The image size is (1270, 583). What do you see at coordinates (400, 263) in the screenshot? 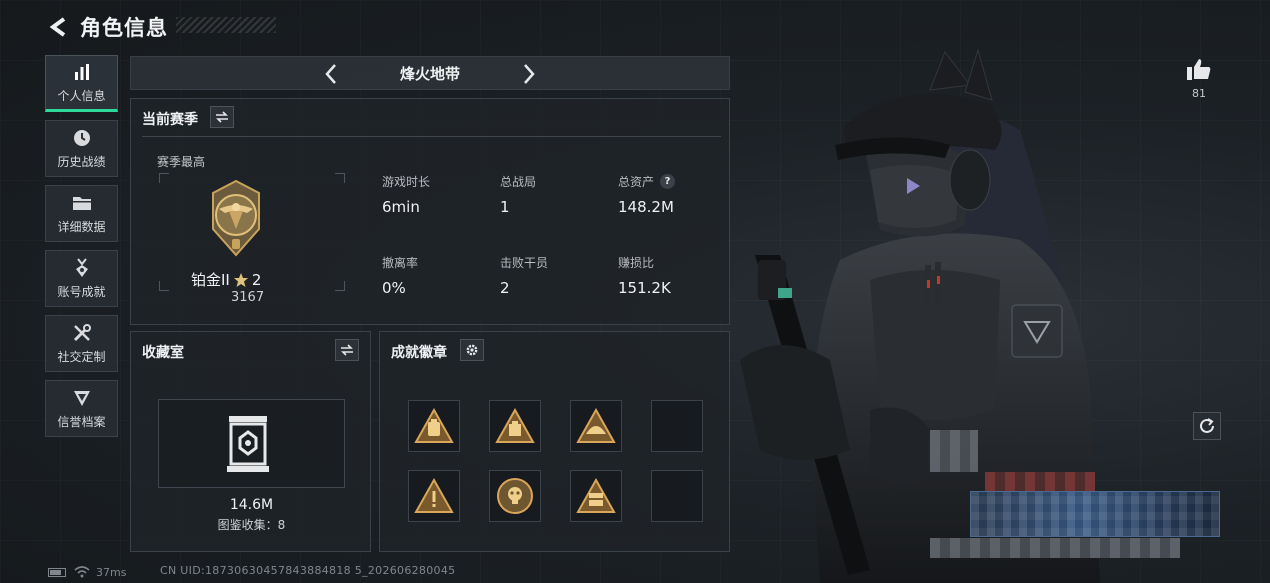
I see `stat-label: 撤离率` at bounding box center [400, 263].